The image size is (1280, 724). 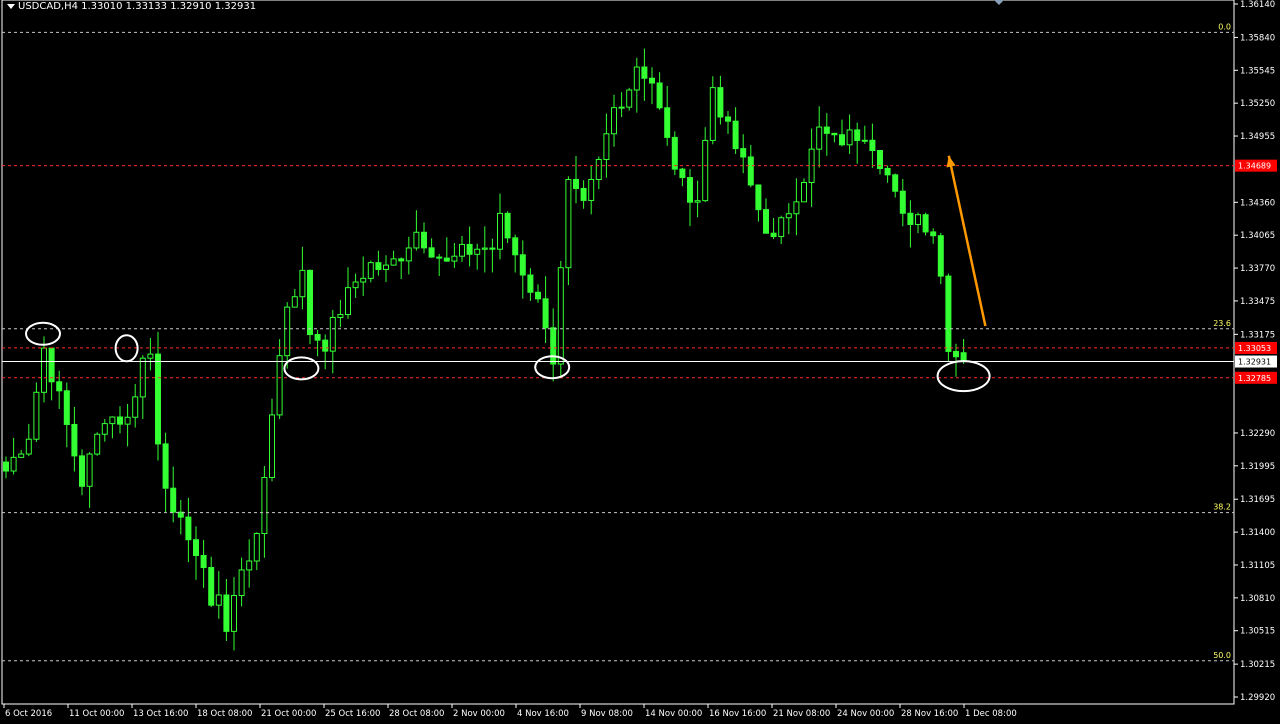 I want to click on y-tick-label: 1.35840, so click(x=1257, y=38).